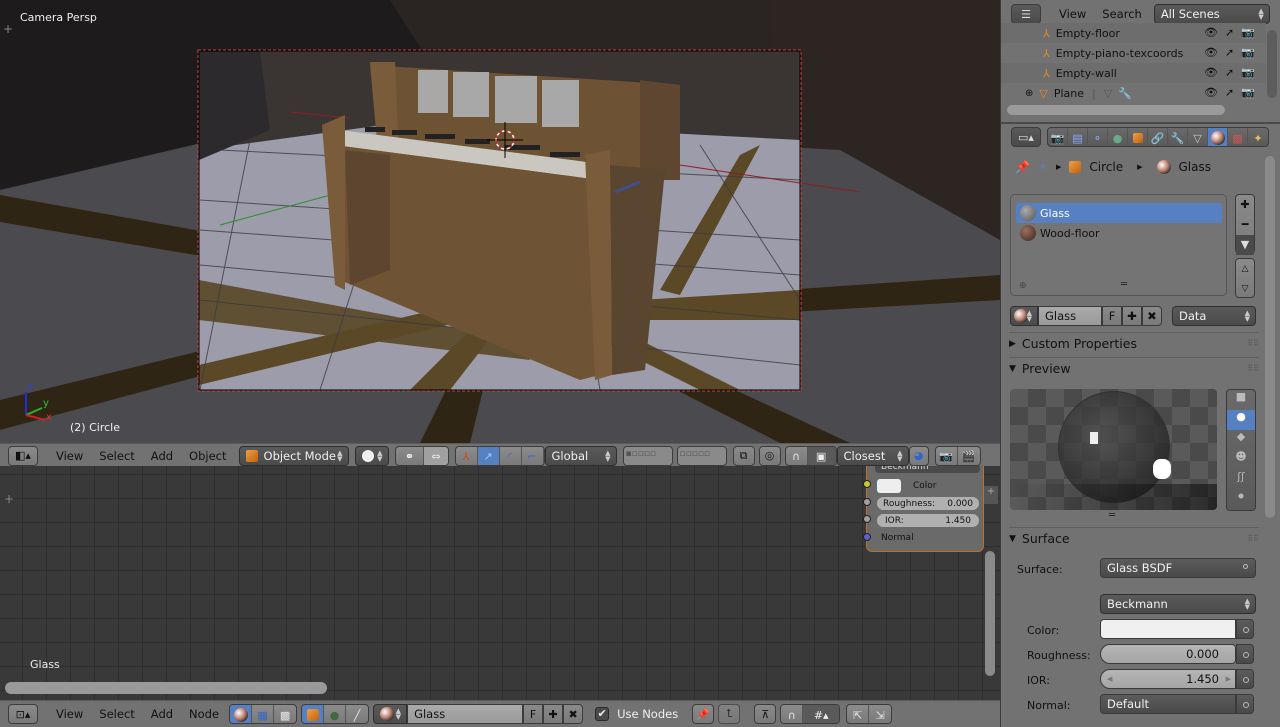 Image resolution: width=1280 pixels, height=727 pixels. I want to click on material-slot-item: Wood-floor, so click(1119, 233).